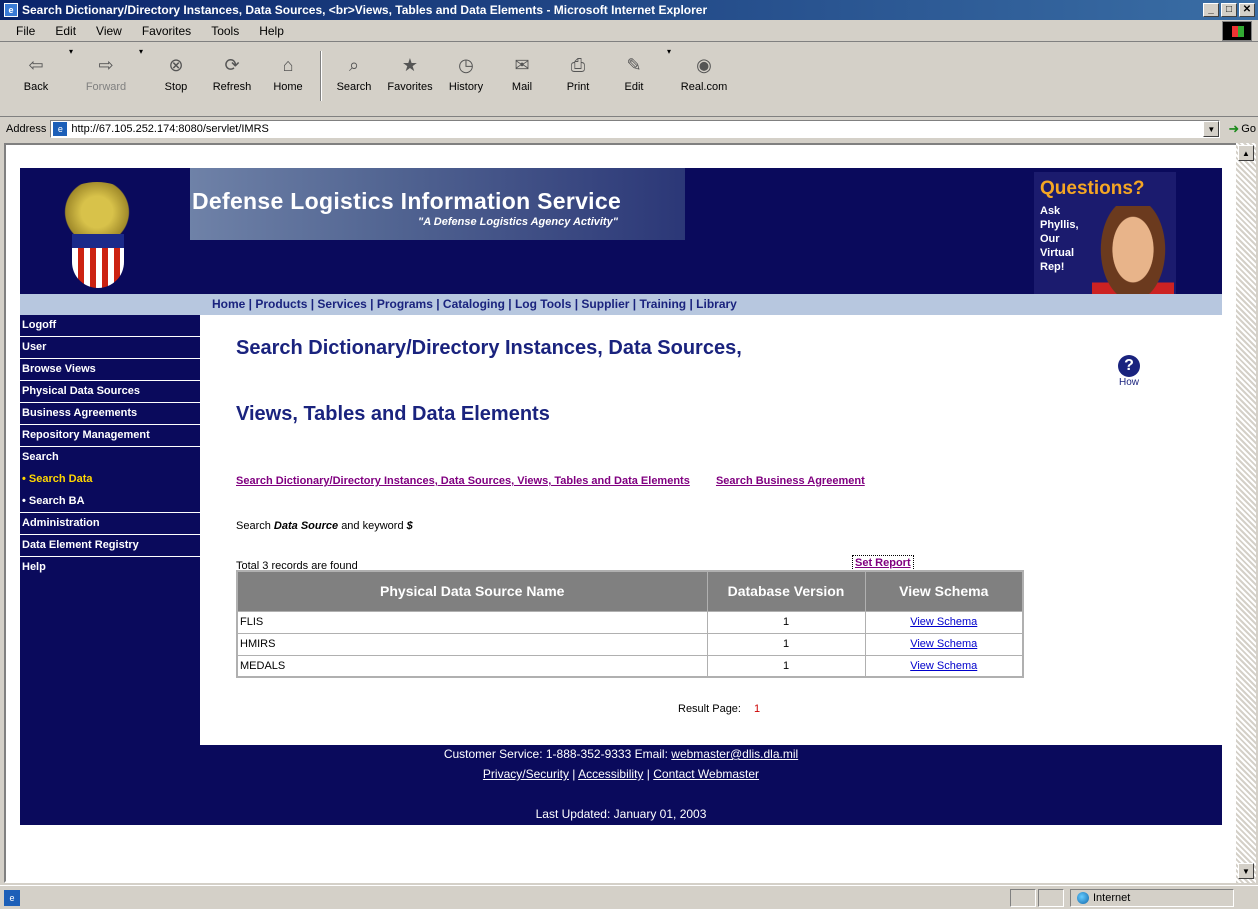  Describe the element at coordinates (630, 644) in the screenshot. I see `table-row: HMIRS 1 View Schema` at that location.